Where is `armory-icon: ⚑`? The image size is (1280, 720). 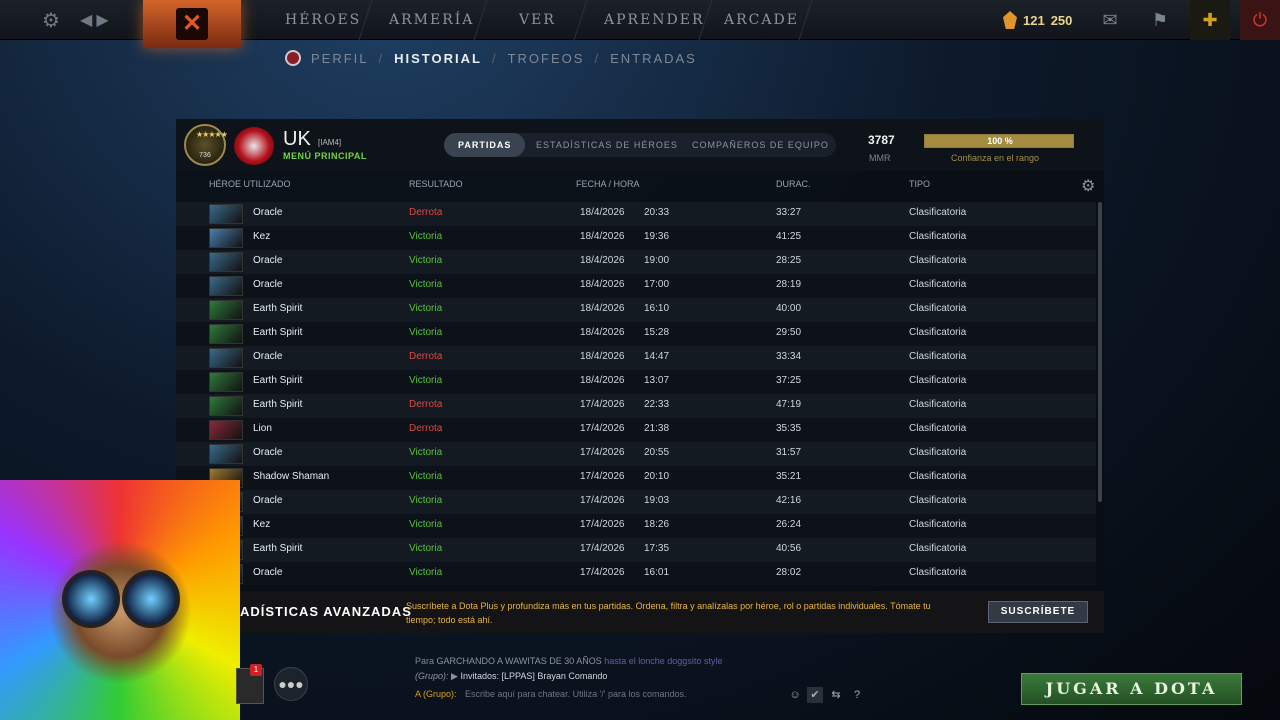
armory-icon: ⚑ is located at coordinates (1160, 20).